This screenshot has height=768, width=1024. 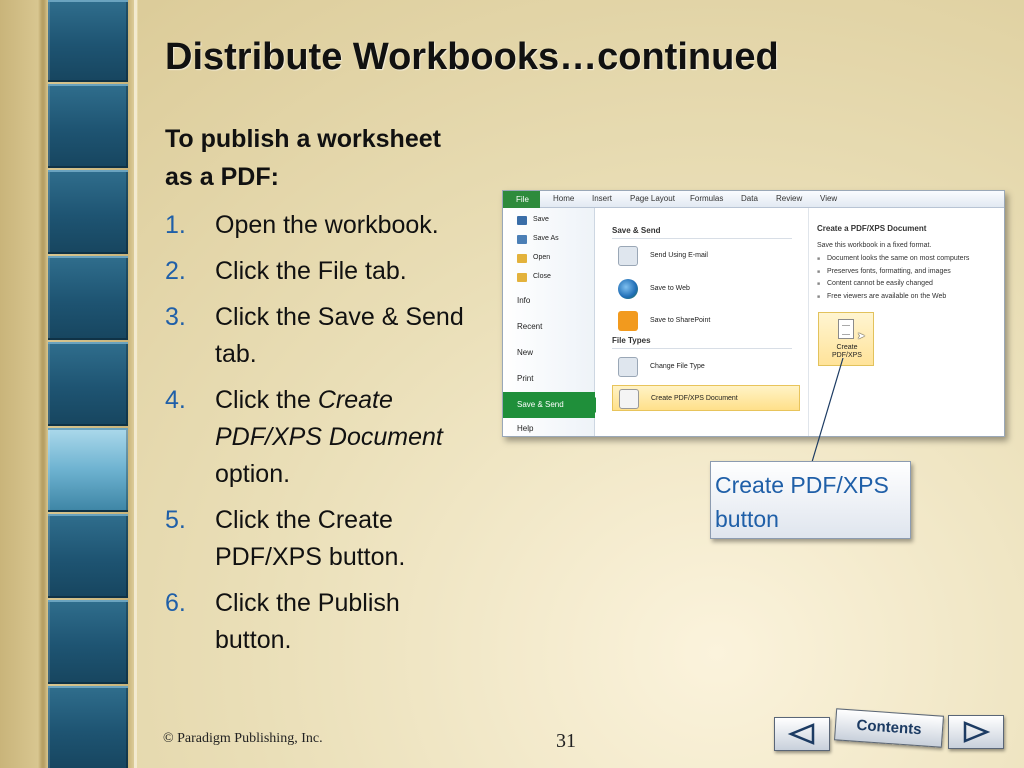 What do you see at coordinates (243, 738) in the screenshot?
I see `copyright-text: © Paradigm Publishing, Inc.` at bounding box center [243, 738].